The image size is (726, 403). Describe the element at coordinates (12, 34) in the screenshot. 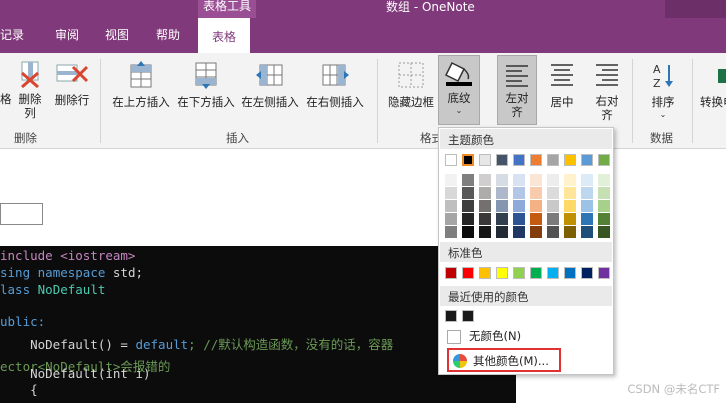

I see `tab-record: 记录` at that location.